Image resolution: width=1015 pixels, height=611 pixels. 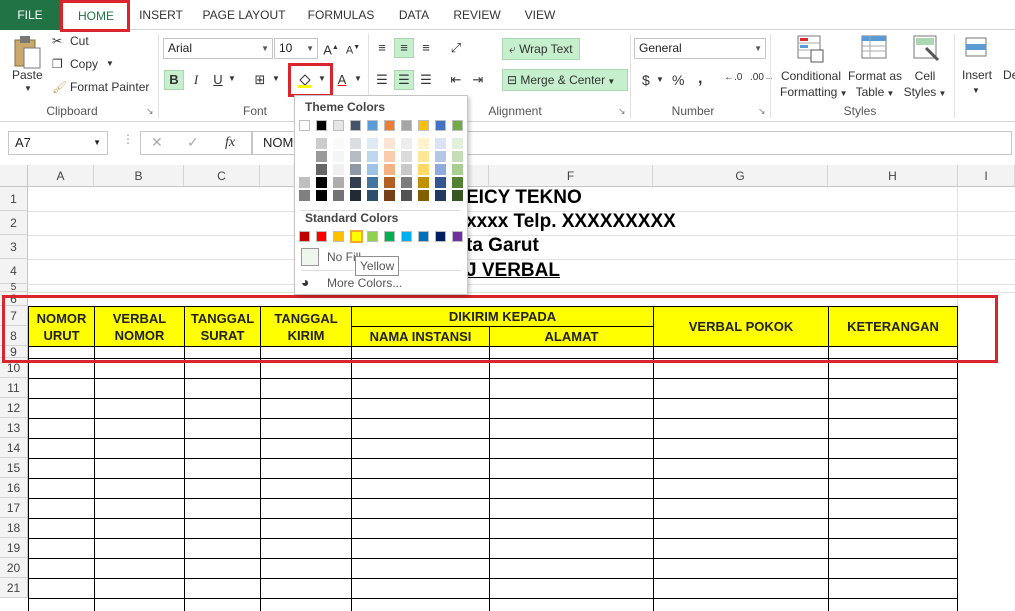 What do you see at coordinates (97, 143) in the screenshot?
I see `chevron-down-icon: ▼` at bounding box center [97, 143].